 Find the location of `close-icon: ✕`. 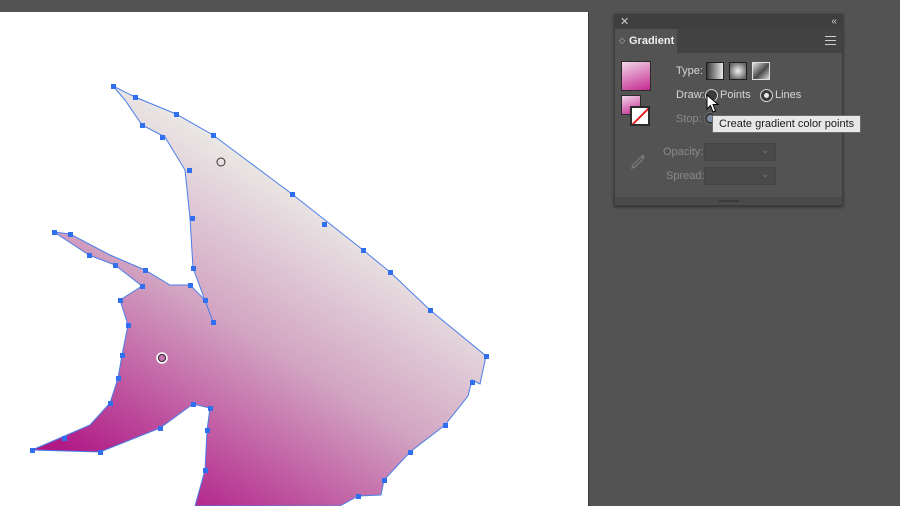

close-icon: ✕ is located at coordinates (624, 22).